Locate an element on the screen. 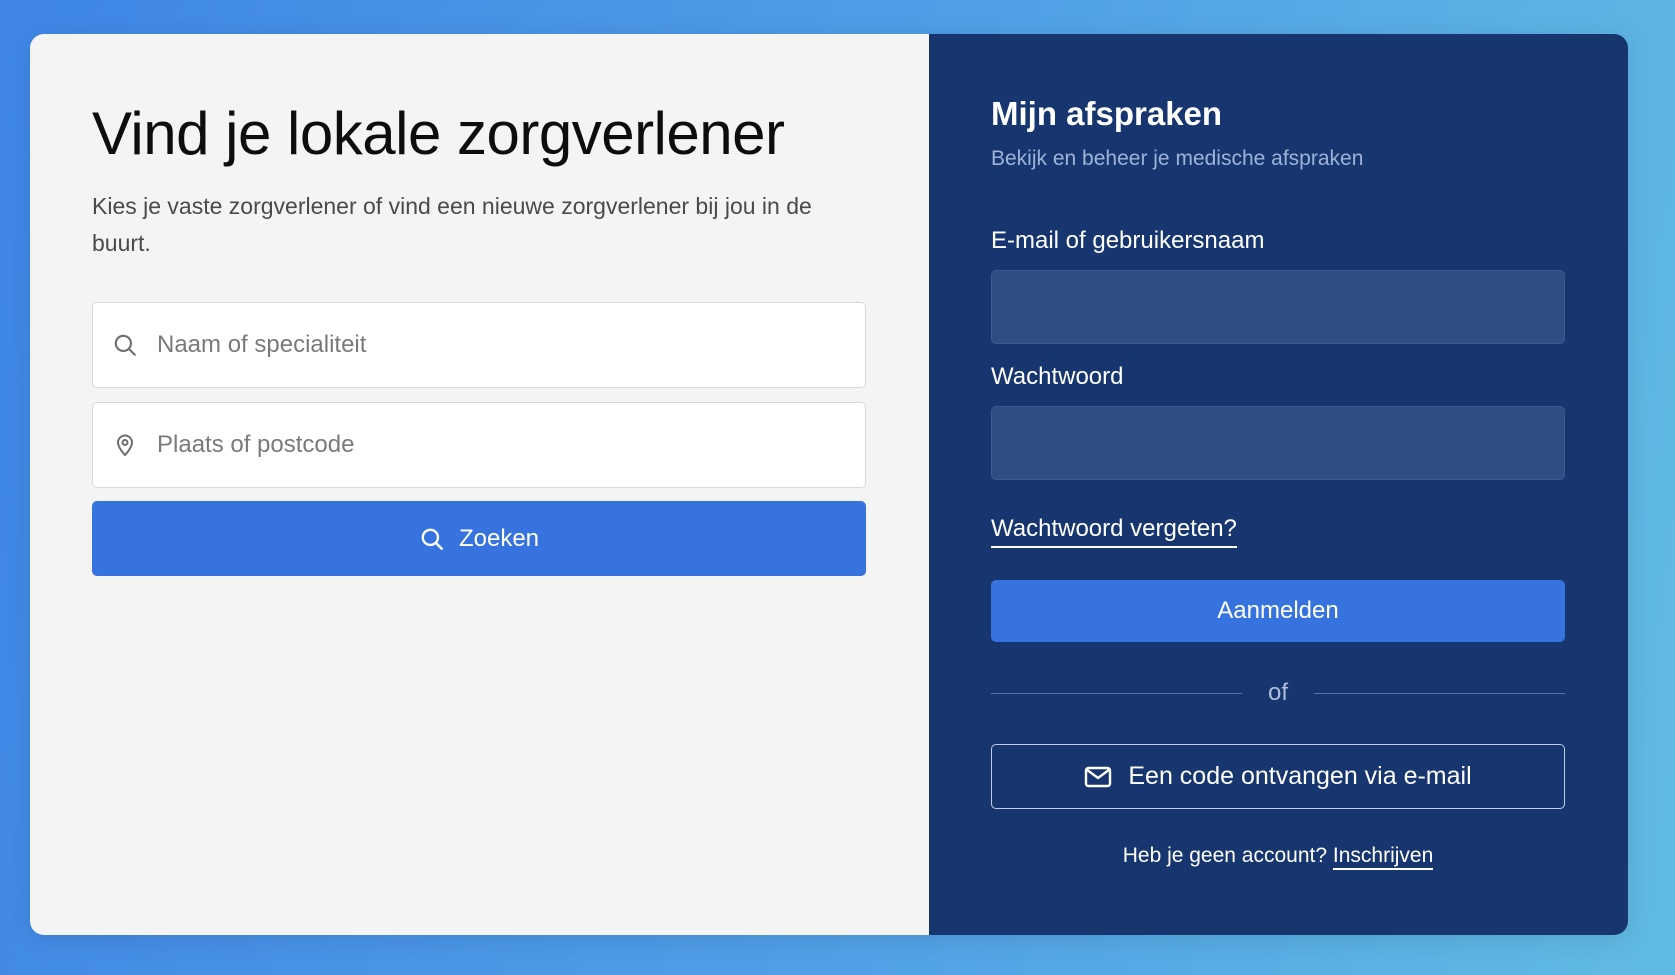  password-input is located at coordinates (1278, 443).